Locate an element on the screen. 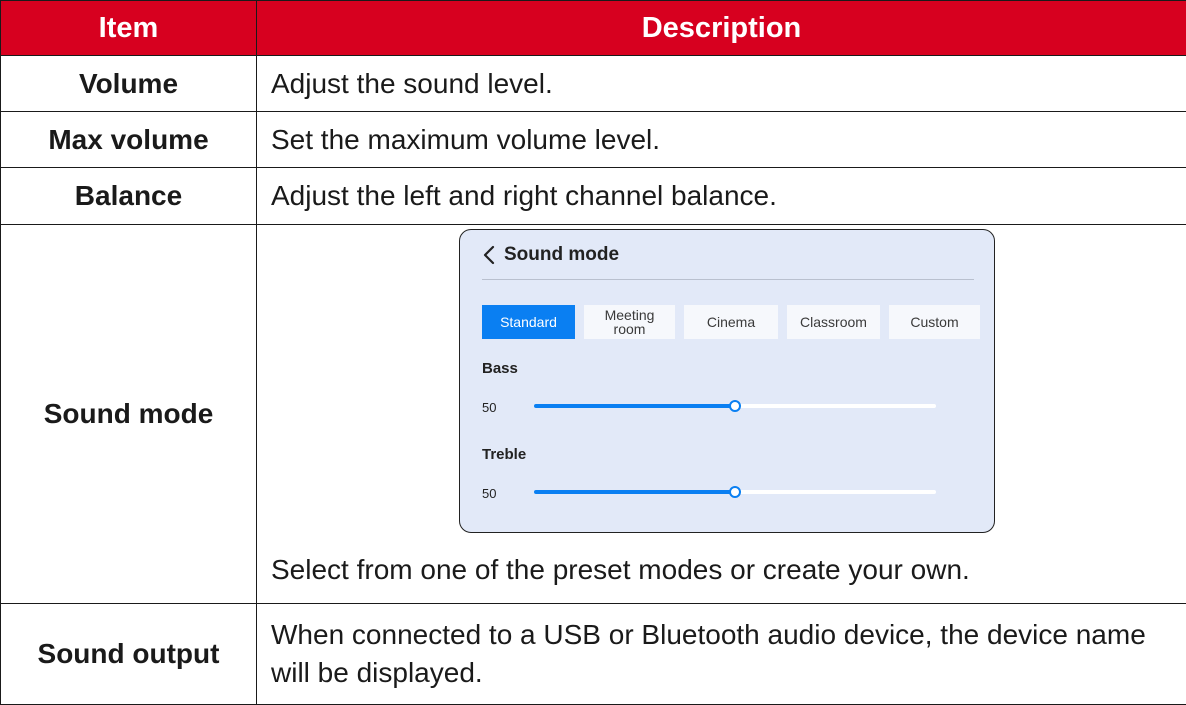 This screenshot has height=705, width=1186. mode-label: Meeting room is located at coordinates (630, 322).